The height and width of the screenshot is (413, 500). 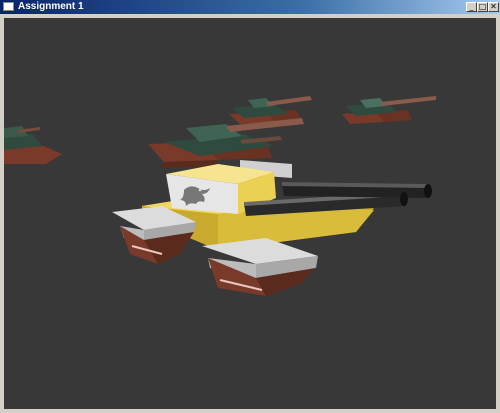 What do you see at coordinates (482, 7) in the screenshot?
I see `maximize-button: □` at bounding box center [482, 7].